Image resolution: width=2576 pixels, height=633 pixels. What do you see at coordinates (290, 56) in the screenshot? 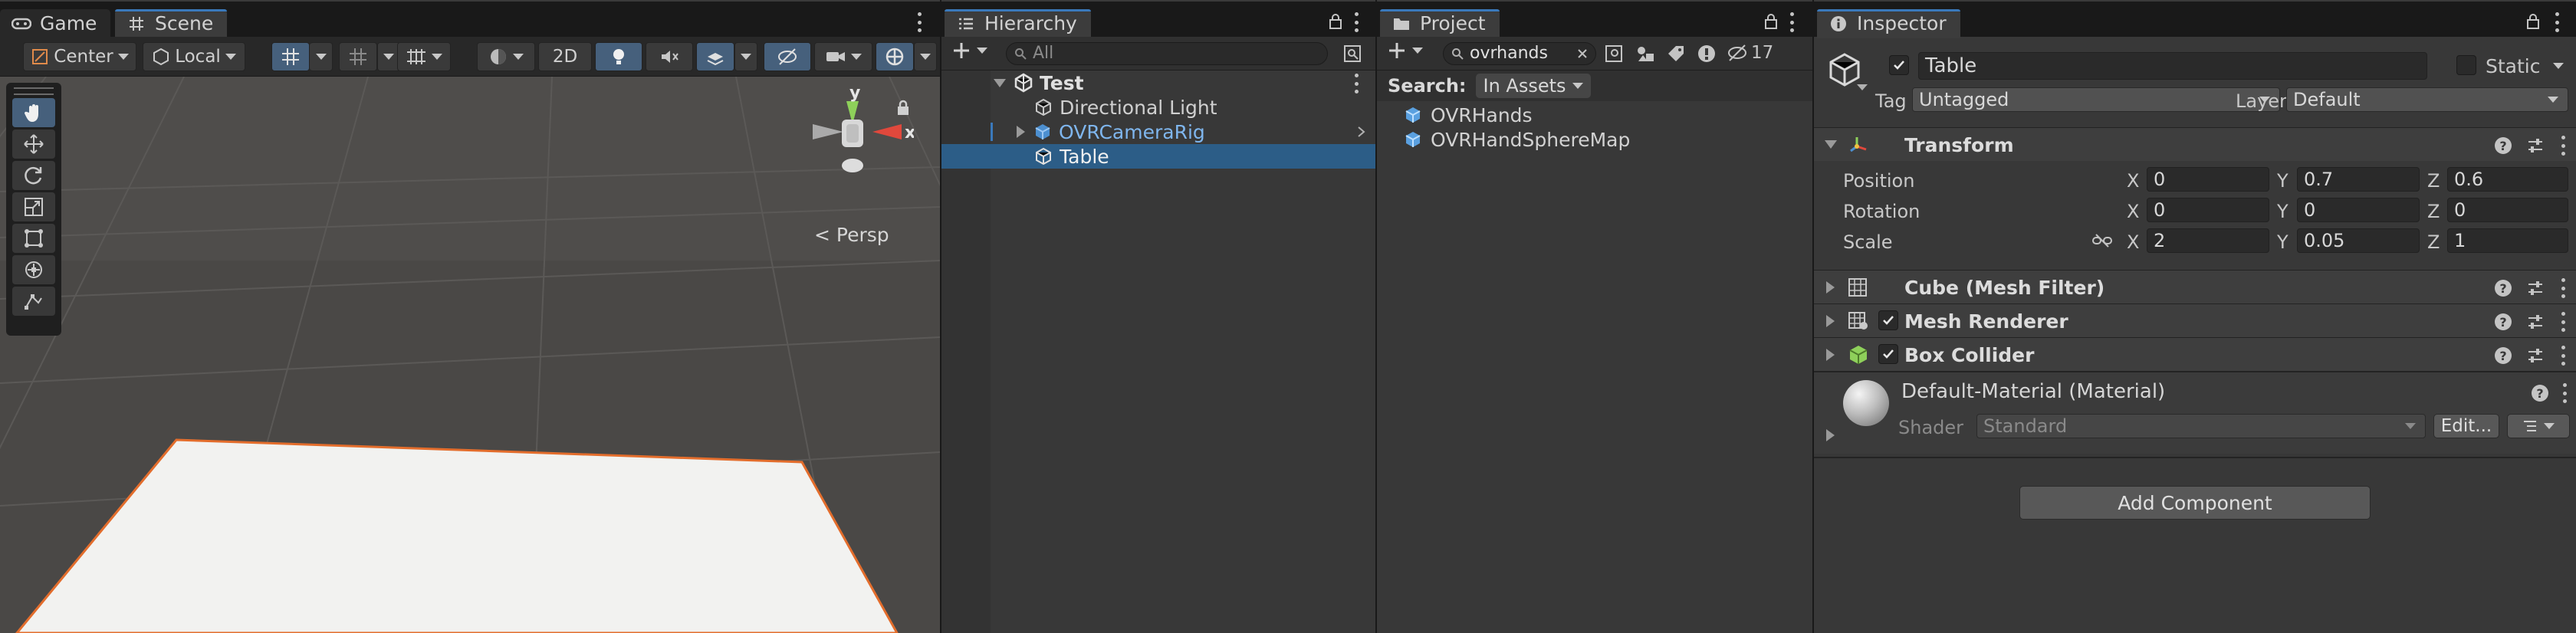
I see `grid-snap-button` at bounding box center [290, 56].